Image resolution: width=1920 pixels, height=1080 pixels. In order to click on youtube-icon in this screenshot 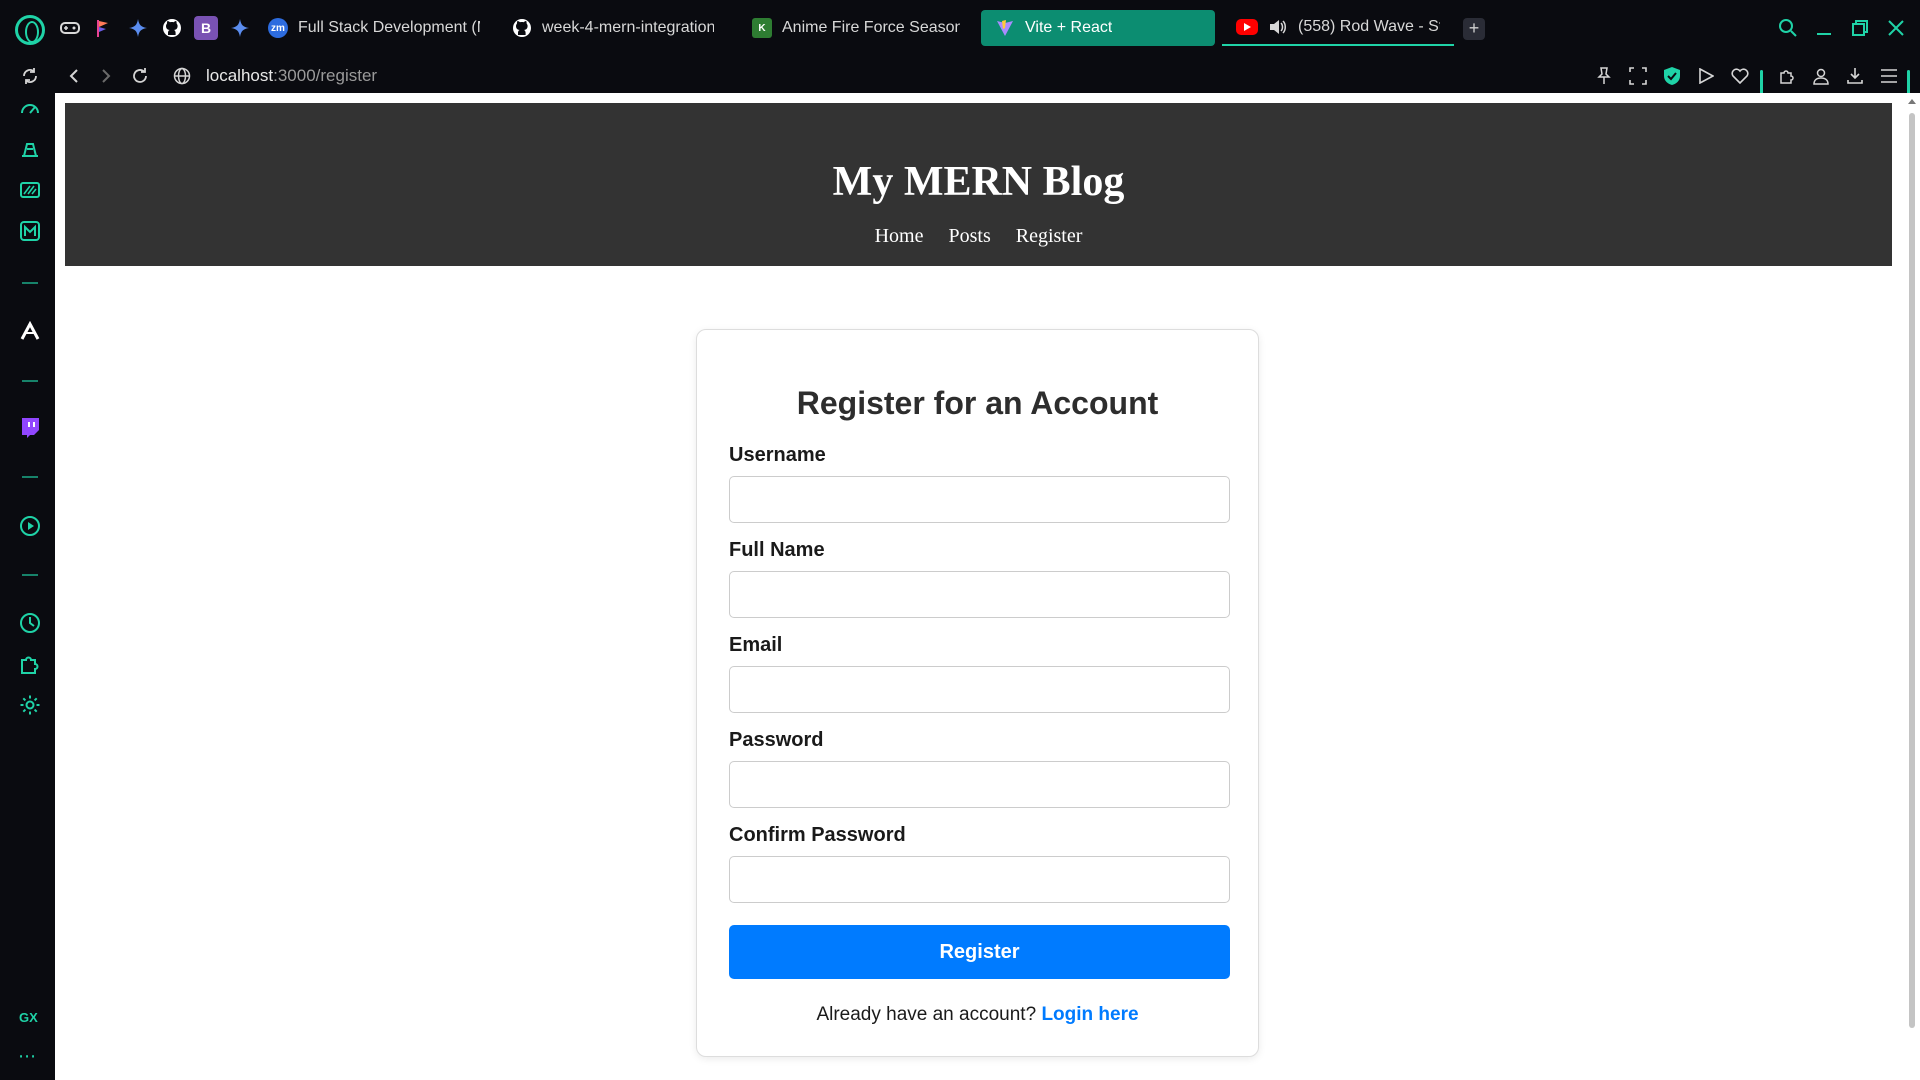, I will do `click(1247, 27)`.